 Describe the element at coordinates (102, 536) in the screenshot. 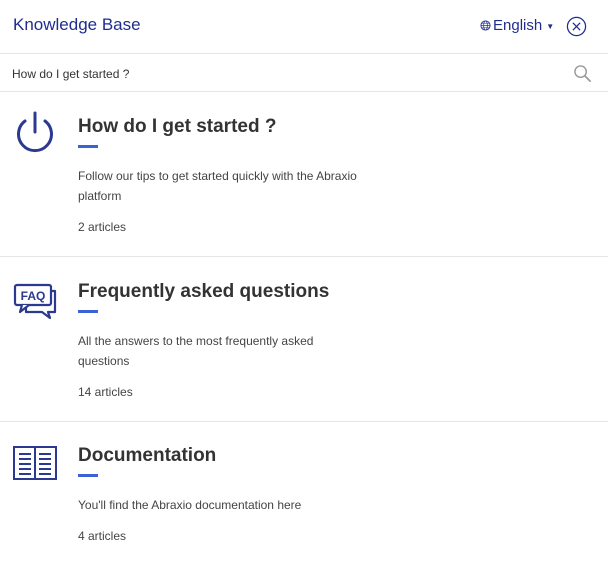

I see `article-count: 4 articles` at that location.